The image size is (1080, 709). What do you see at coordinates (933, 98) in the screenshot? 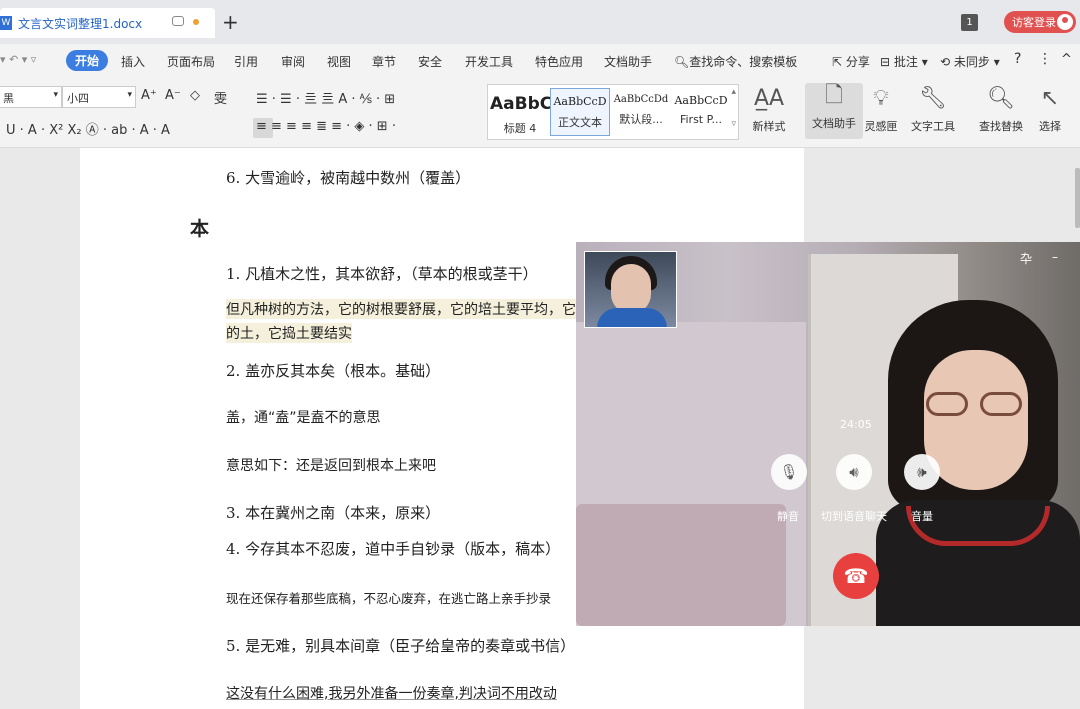
I see `wrench-icon: 🔧︎` at bounding box center [933, 98].